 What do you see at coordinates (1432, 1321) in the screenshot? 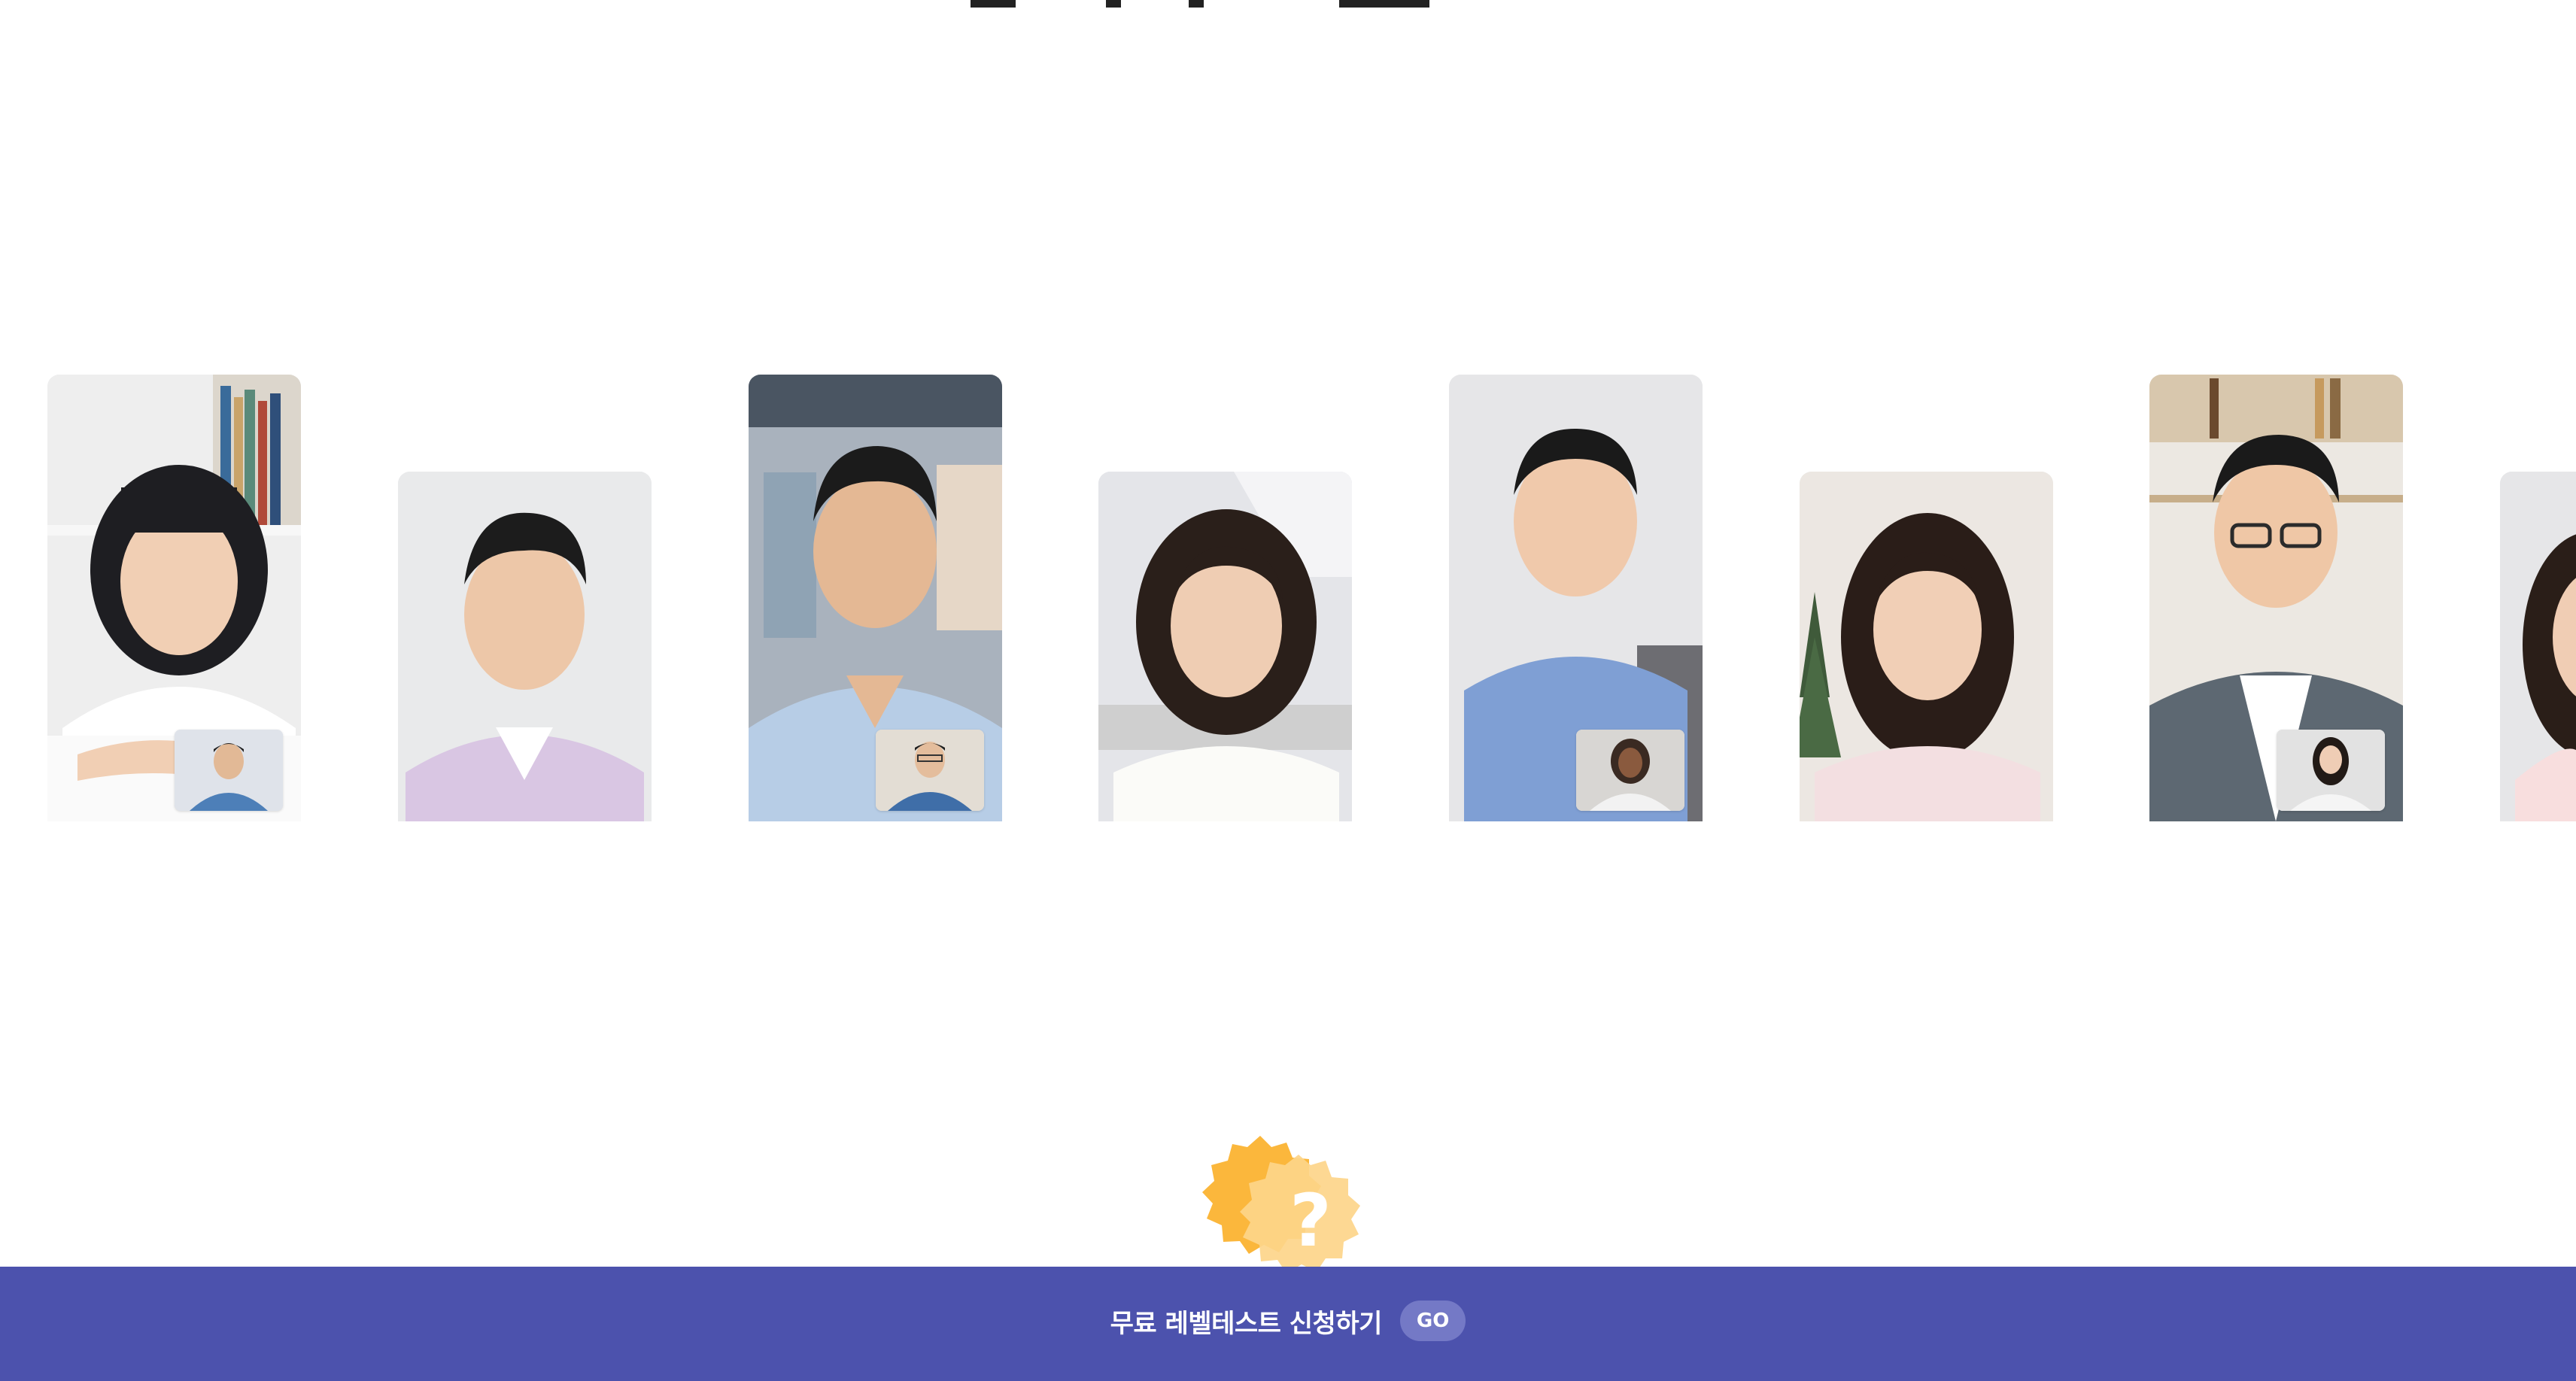
I see `go-button: GO` at bounding box center [1432, 1321].